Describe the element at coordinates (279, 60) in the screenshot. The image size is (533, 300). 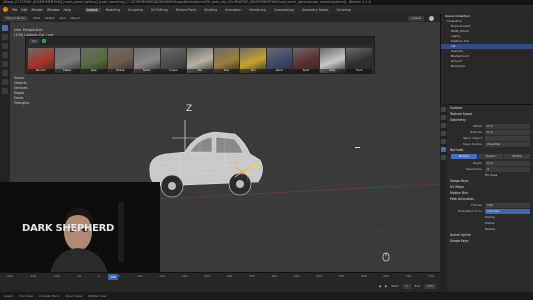
I see `asset-thumbnail: Racer` at that location.